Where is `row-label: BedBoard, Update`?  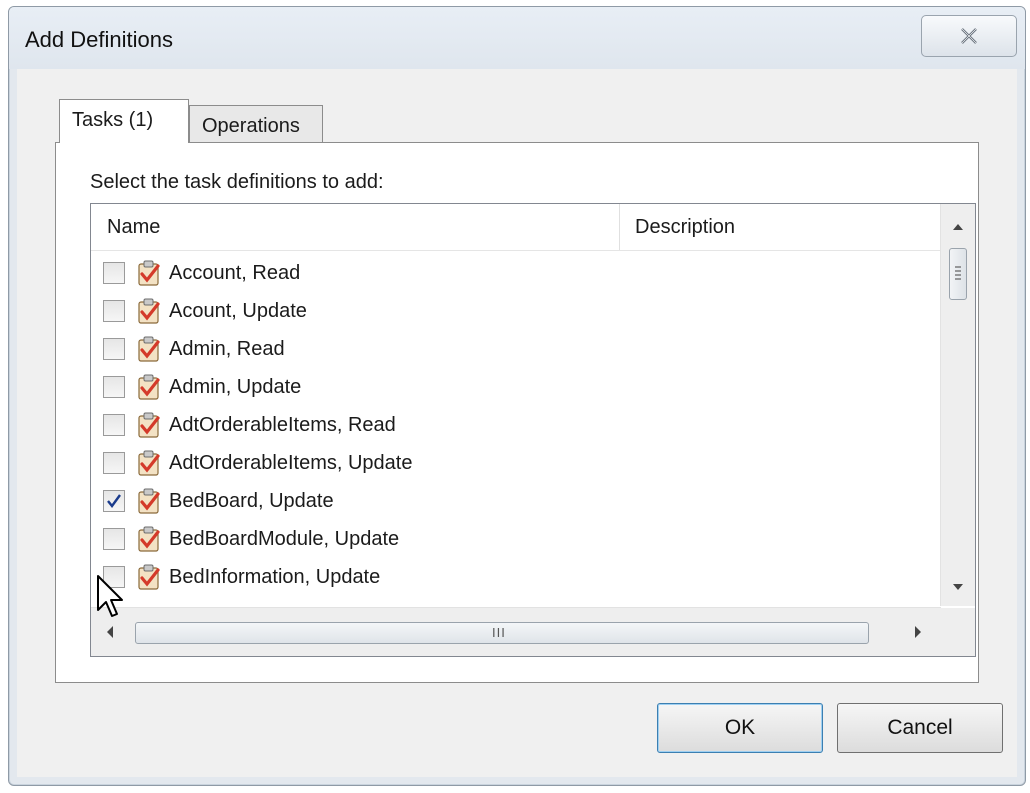
row-label: BedBoard, Update is located at coordinates (251, 501).